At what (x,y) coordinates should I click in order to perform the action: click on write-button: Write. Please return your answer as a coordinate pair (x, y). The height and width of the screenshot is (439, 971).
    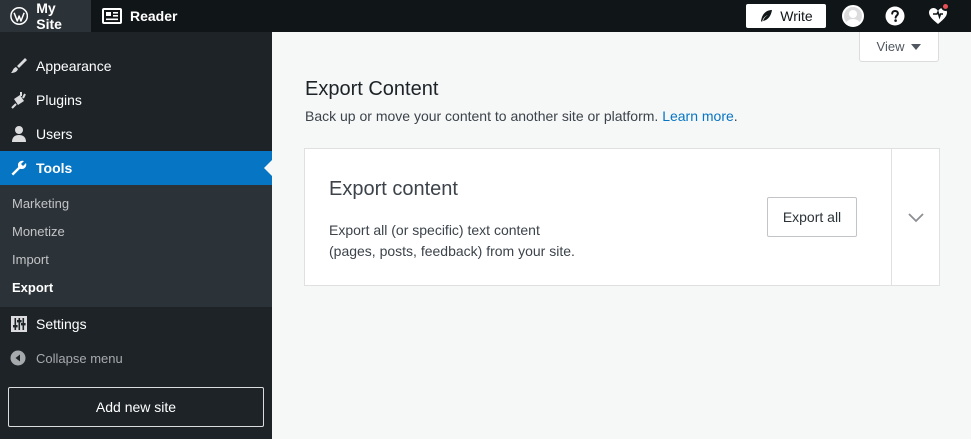
    Looking at the image, I should click on (786, 16).